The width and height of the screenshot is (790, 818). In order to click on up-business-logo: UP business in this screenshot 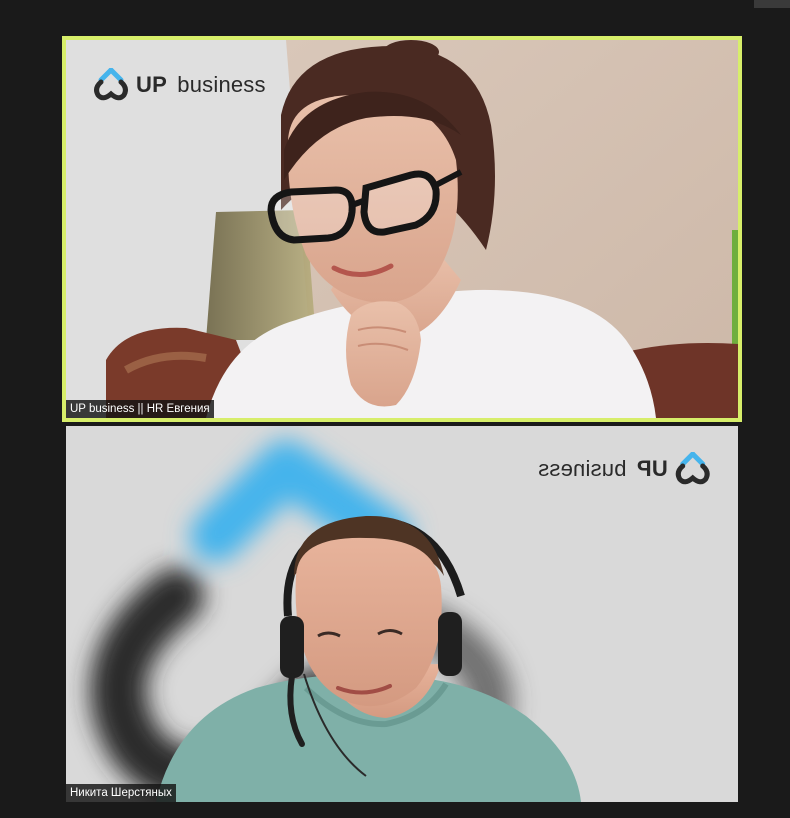, I will do `click(179, 85)`.